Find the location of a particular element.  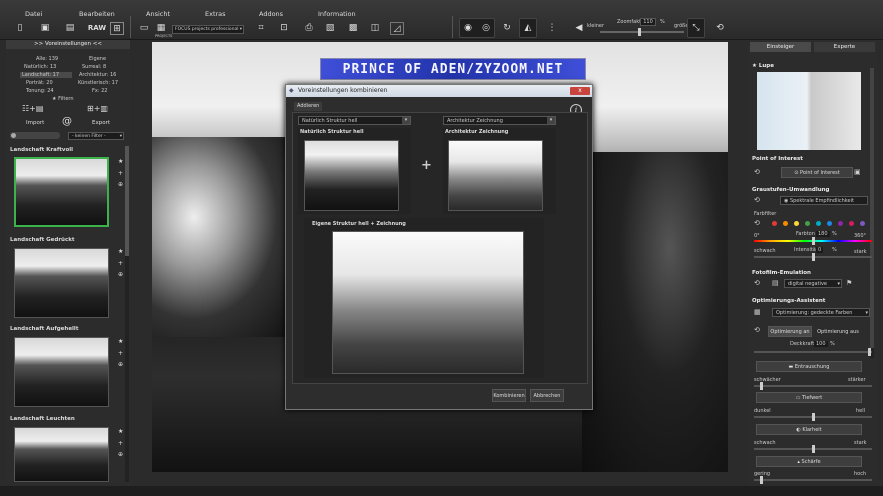

flag-icon: ⚑ is located at coordinates (849, 283).